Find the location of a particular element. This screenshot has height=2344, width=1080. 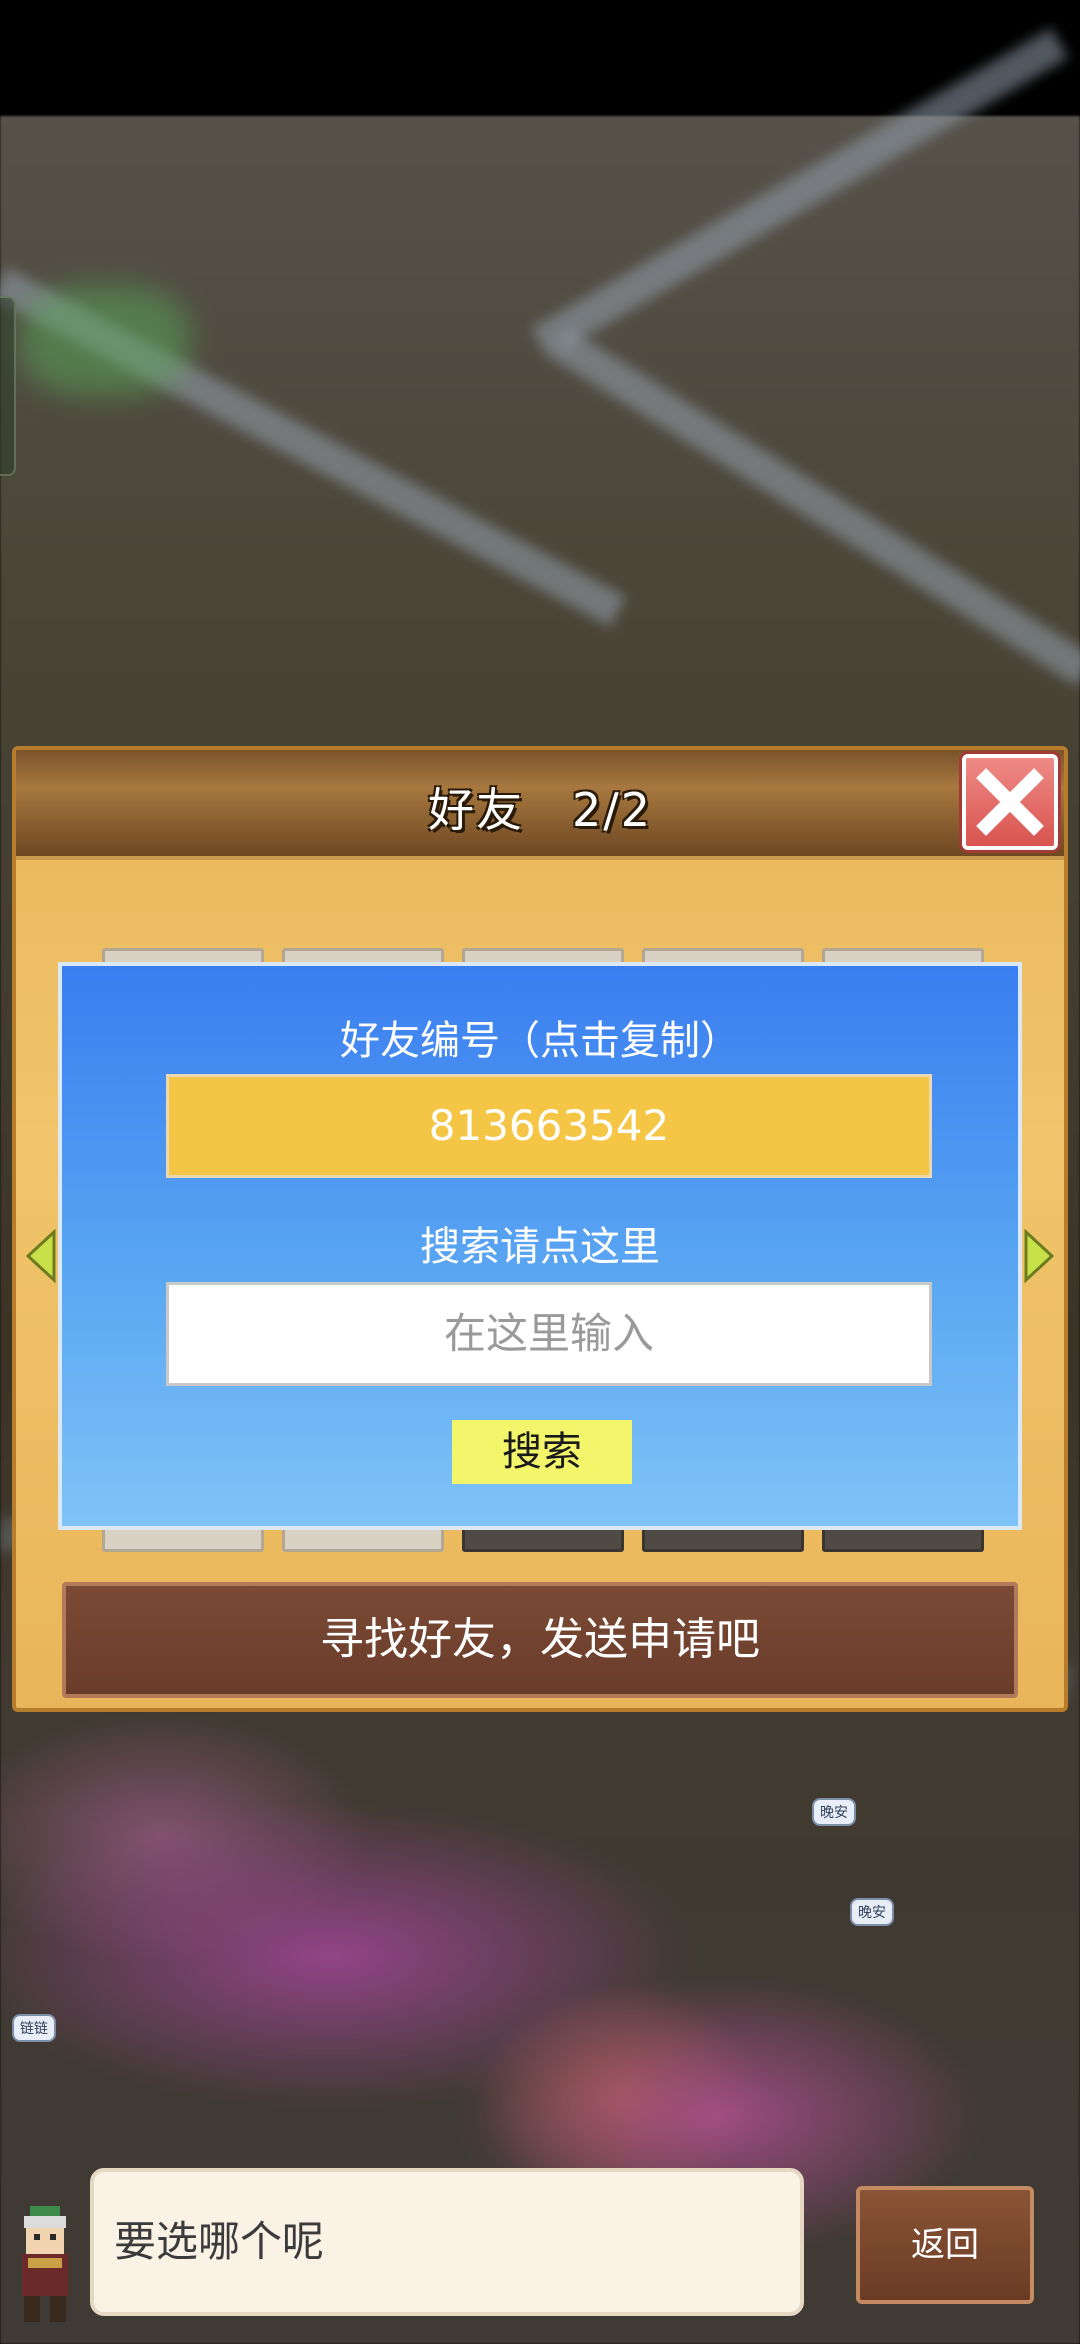

friend-id-label: 好友编号（点击复制） is located at coordinates (540, 1041).